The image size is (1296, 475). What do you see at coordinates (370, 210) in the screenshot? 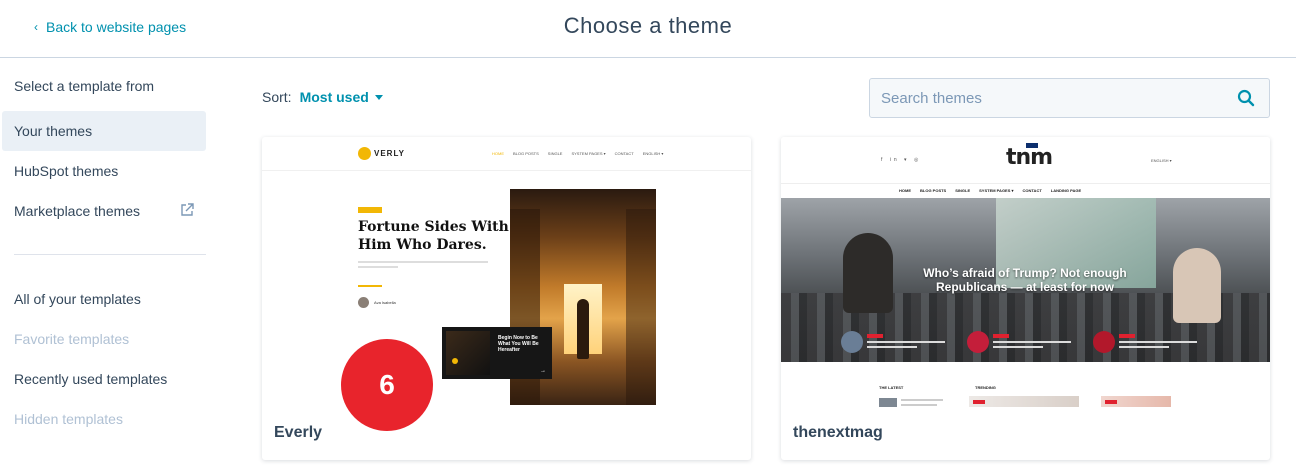
I see `everly-category-tag` at bounding box center [370, 210].